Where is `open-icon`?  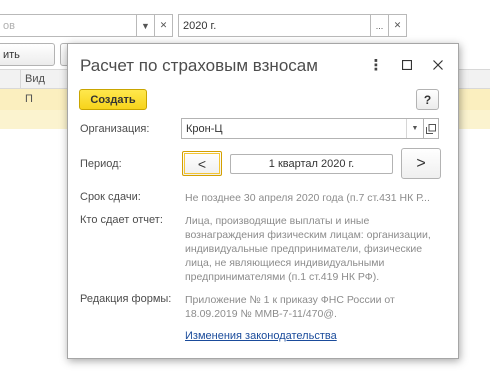 open-icon is located at coordinates (431, 128).